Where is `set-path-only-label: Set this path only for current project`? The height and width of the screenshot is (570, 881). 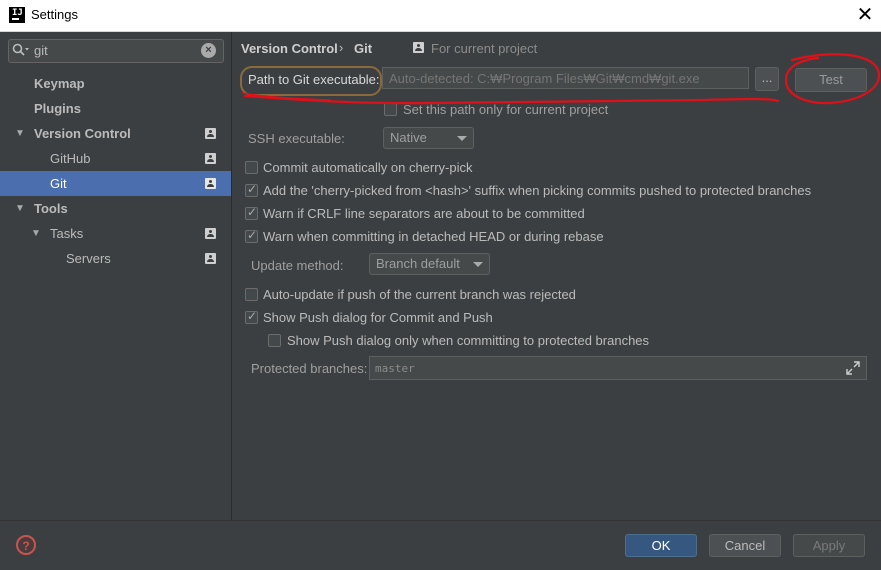 set-path-only-label: Set this path only for current project is located at coordinates (506, 109).